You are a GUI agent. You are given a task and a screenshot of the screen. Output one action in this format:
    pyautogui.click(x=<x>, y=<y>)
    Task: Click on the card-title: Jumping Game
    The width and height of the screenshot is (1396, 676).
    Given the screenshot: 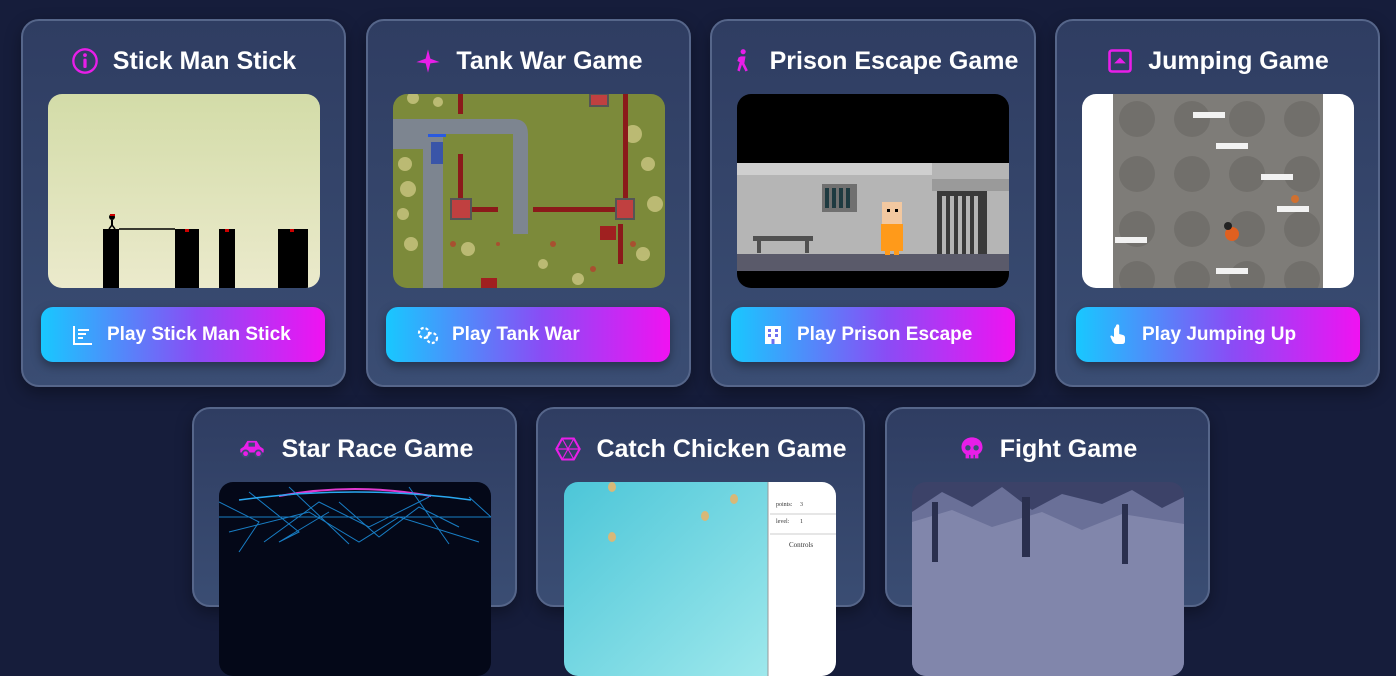 What is the action you would take?
    pyautogui.click(x=1217, y=61)
    